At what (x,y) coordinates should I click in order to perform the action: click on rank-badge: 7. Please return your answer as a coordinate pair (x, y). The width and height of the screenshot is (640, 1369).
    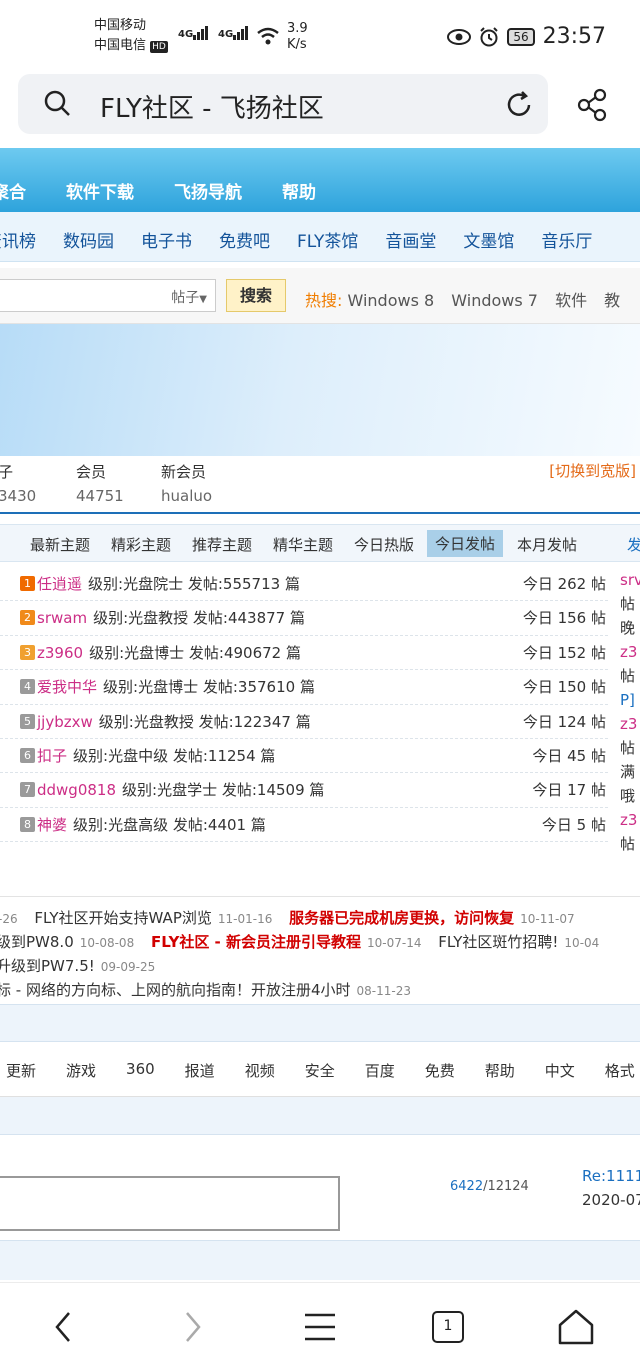
    Looking at the image, I should click on (27, 790).